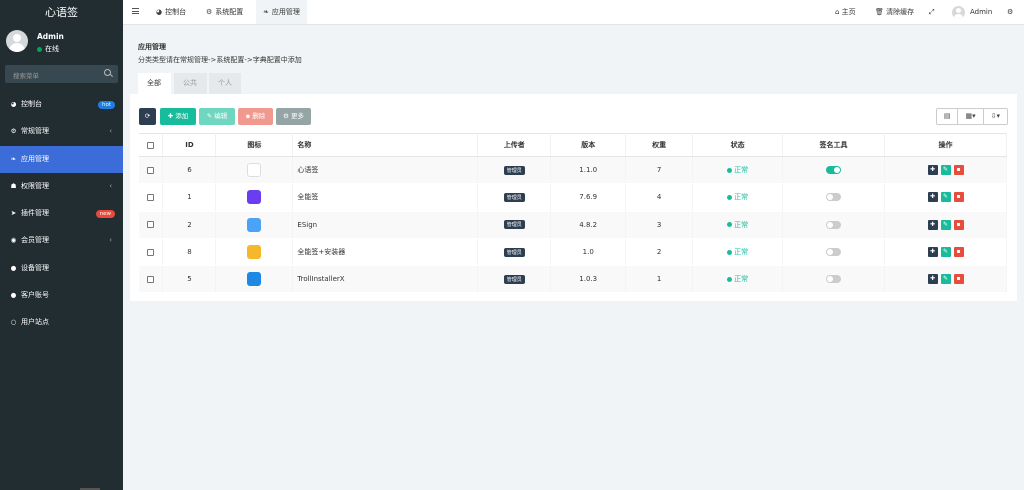 The height and width of the screenshot is (490, 1024). Describe the element at coordinates (217, 116) in the screenshot. I see `edit-button: ✎ 编辑` at that location.